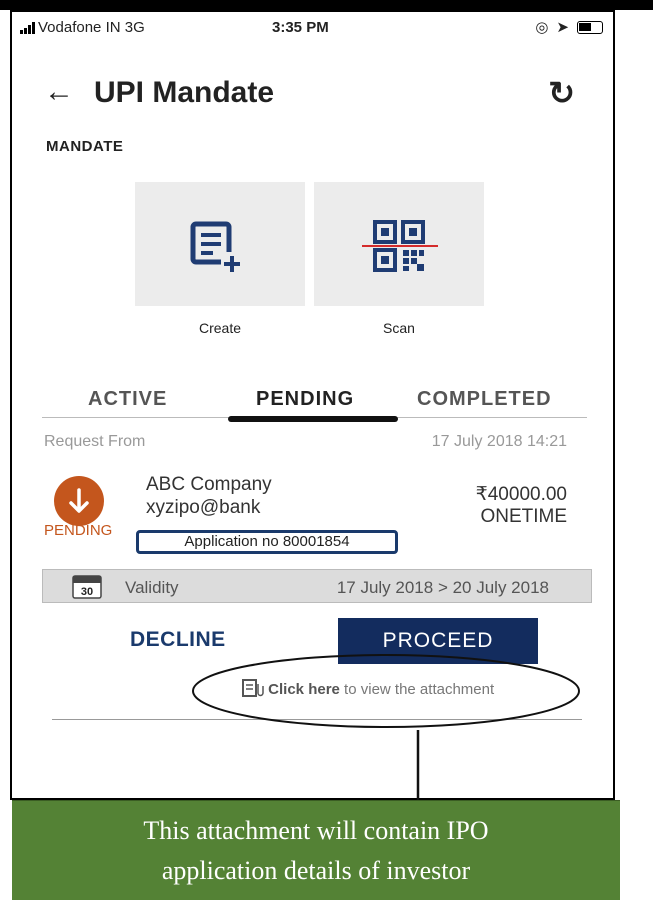  What do you see at coordinates (313, 419) in the screenshot?
I see `tab-selected-indicator` at bounding box center [313, 419].